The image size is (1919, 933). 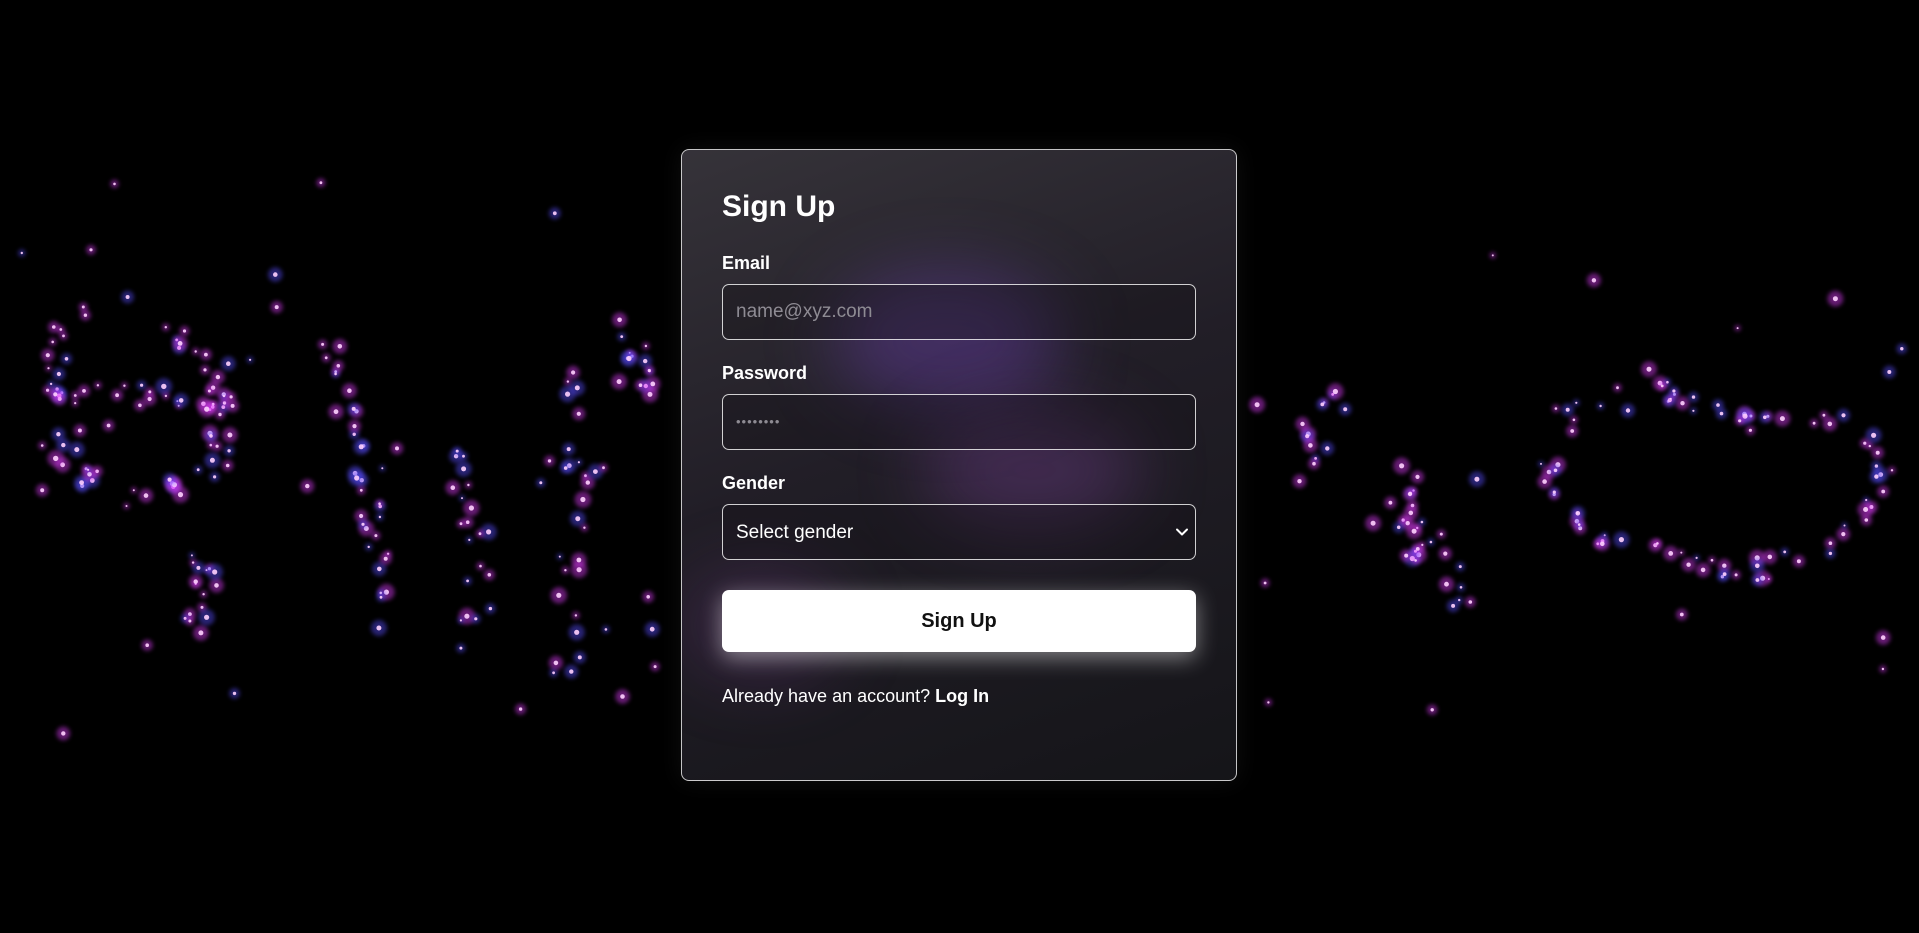 What do you see at coordinates (779, 206) in the screenshot?
I see `page-title: Sign Up` at bounding box center [779, 206].